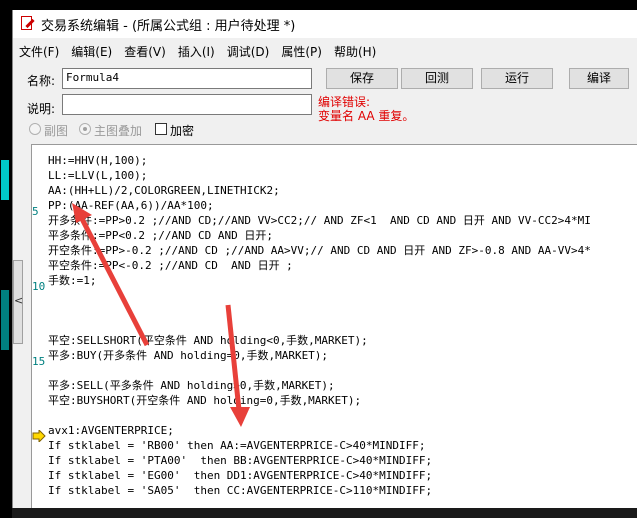 The image size is (637, 518). Describe the element at coordinates (344, 102) in the screenshot. I see `compile-error-title: 编译错误:` at that location.